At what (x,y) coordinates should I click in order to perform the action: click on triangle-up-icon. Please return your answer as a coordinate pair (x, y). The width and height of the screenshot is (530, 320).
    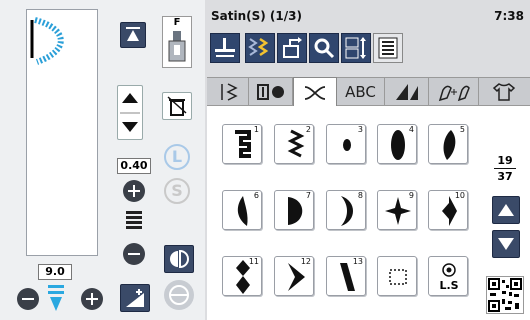
    Looking at the image, I should click on (506, 210).